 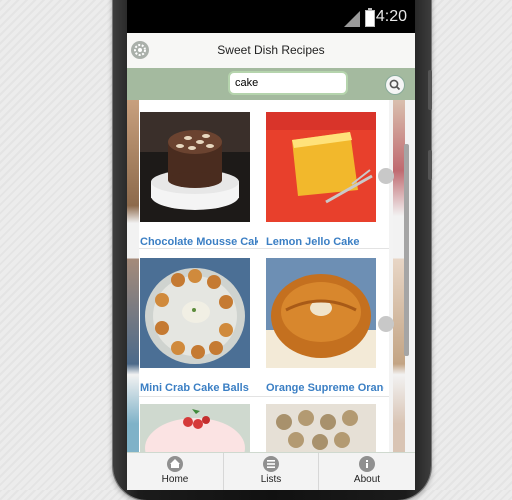 What do you see at coordinates (352, 19) in the screenshot?
I see `signal-icon` at bounding box center [352, 19].